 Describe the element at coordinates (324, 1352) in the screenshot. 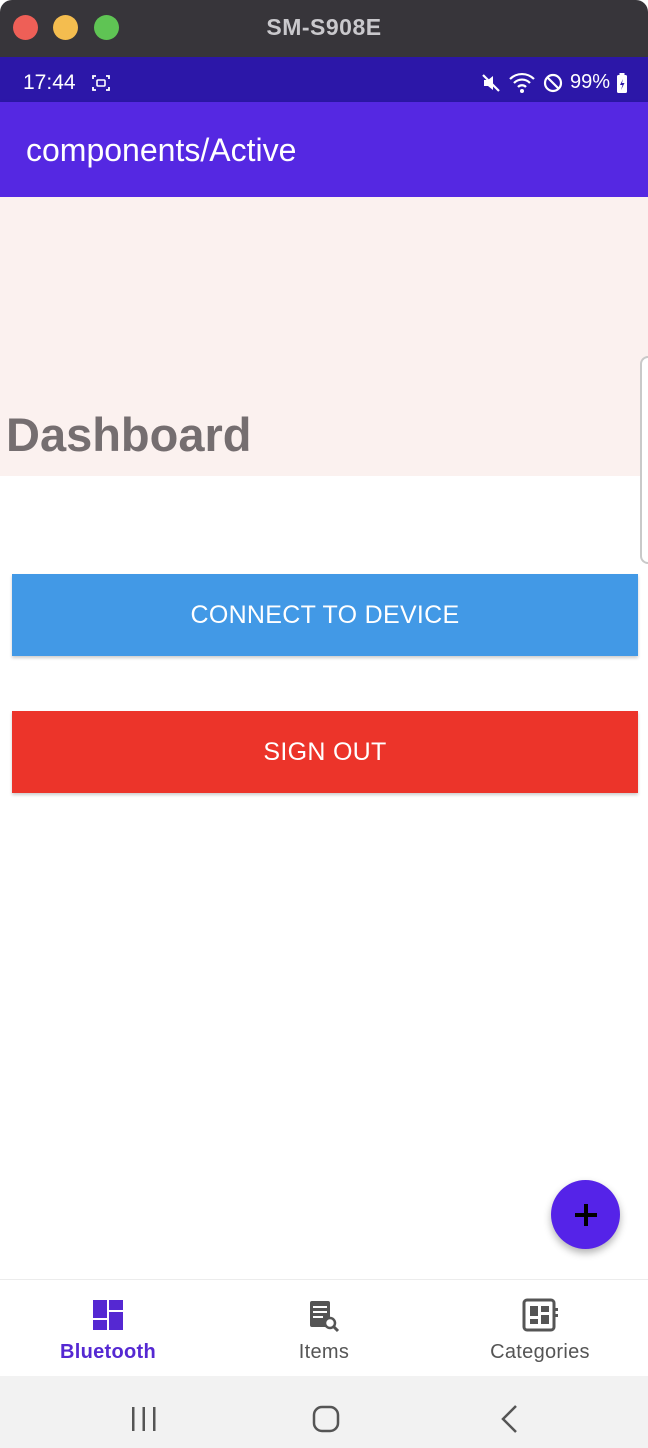

I see `nav-label-items: Items` at that location.